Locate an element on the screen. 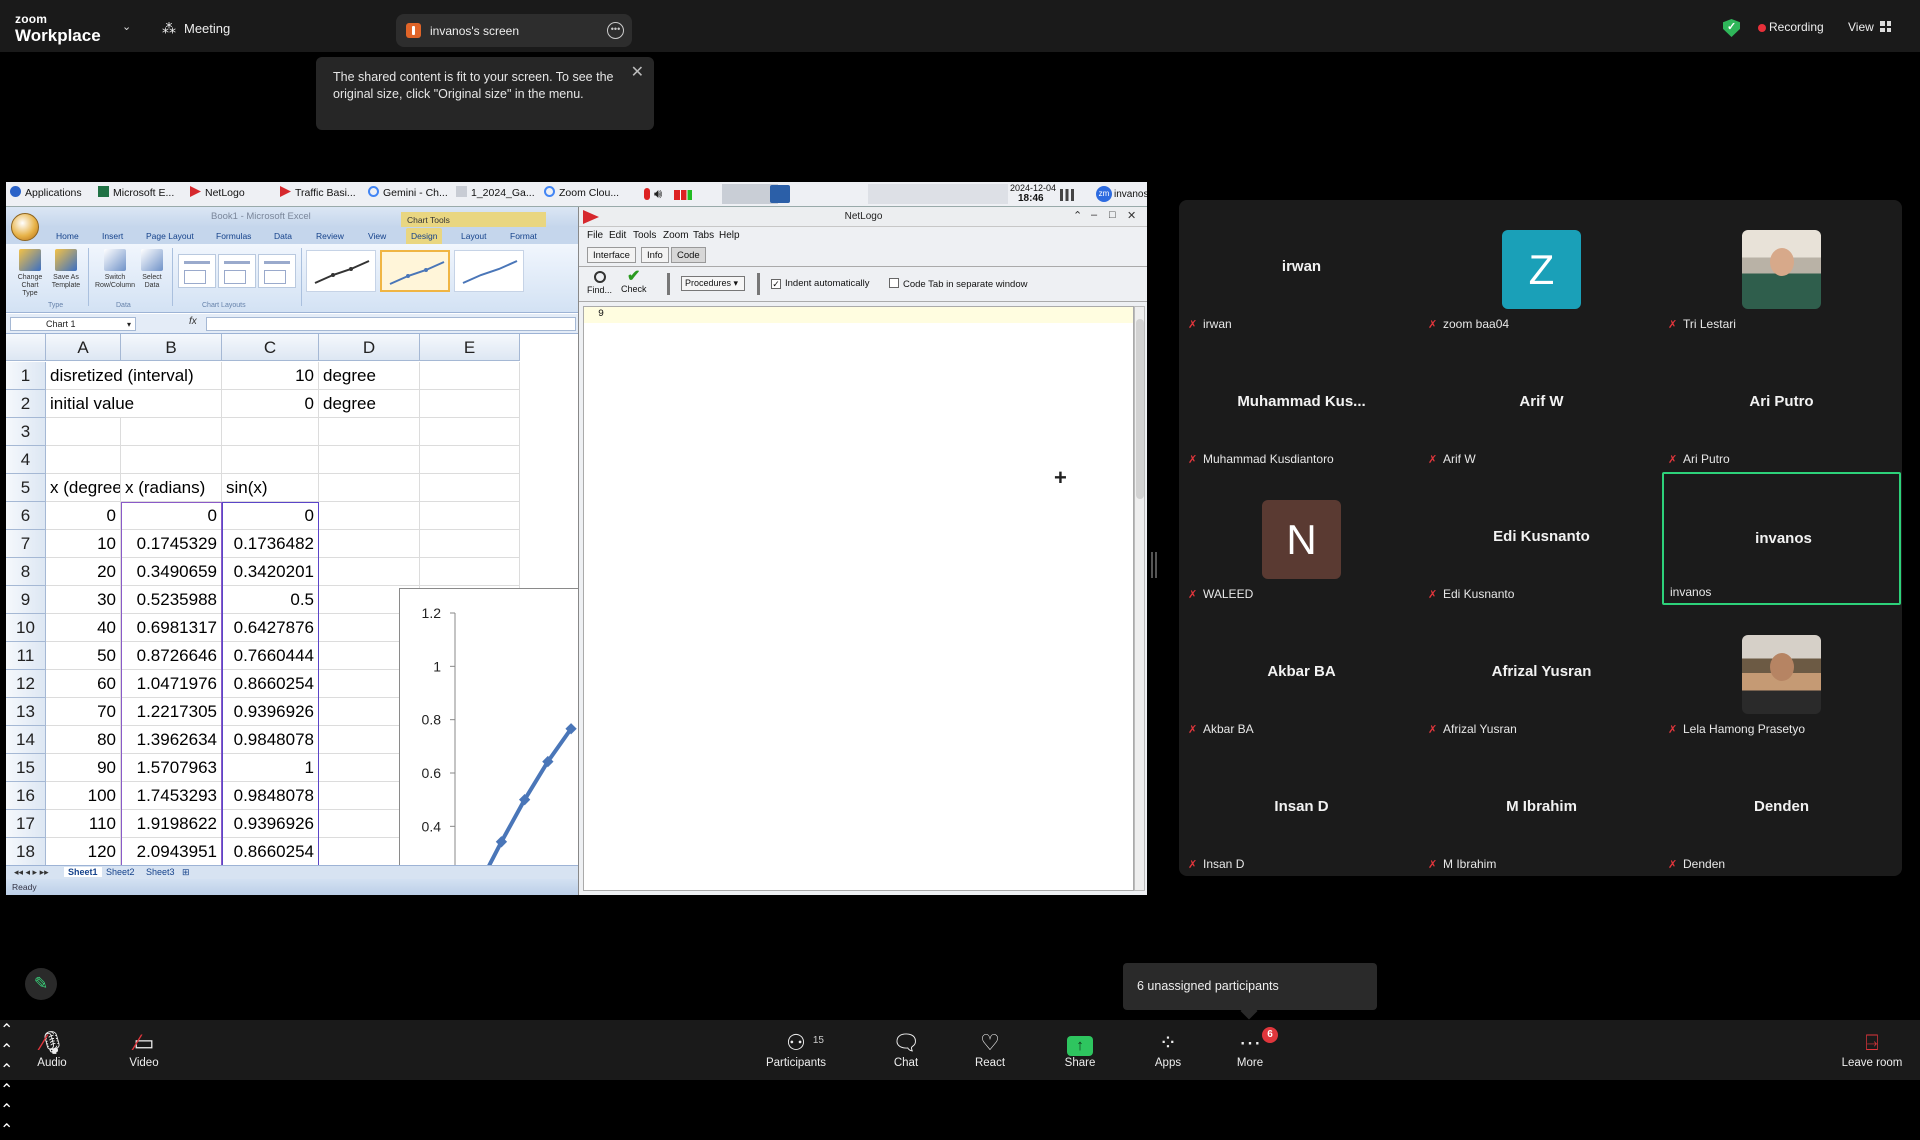 This screenshot has height=1140, width=1920. more-options-icon: ••• is located at coordinates (615, 30).